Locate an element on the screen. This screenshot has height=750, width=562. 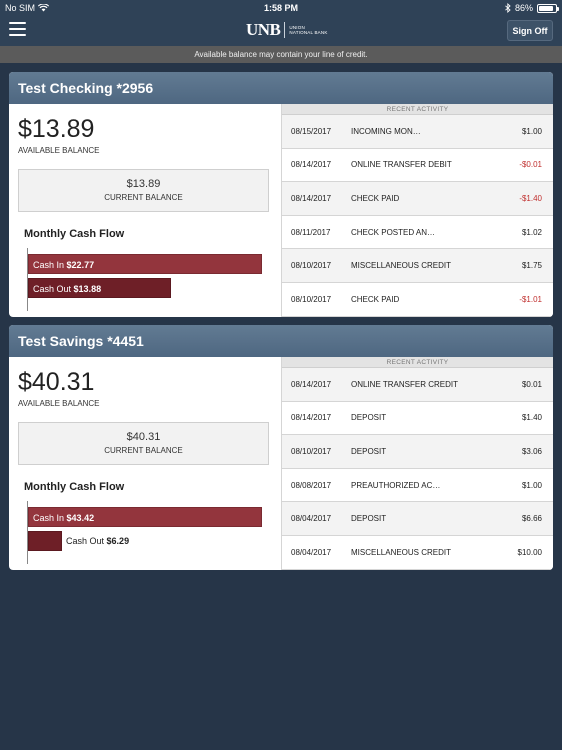
activity-description: ONLINE TRANSFER DEBIT is located at coordinates (401, 165).